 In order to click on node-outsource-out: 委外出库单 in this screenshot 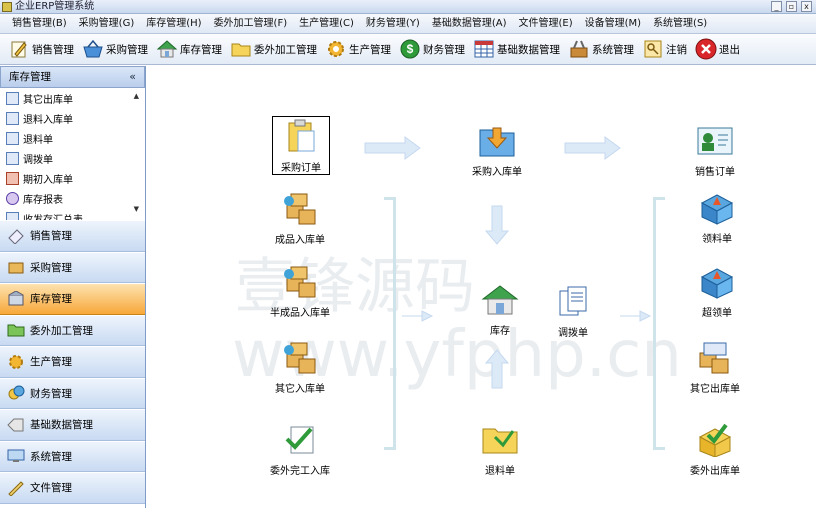, I will do `click(715, 448)`.